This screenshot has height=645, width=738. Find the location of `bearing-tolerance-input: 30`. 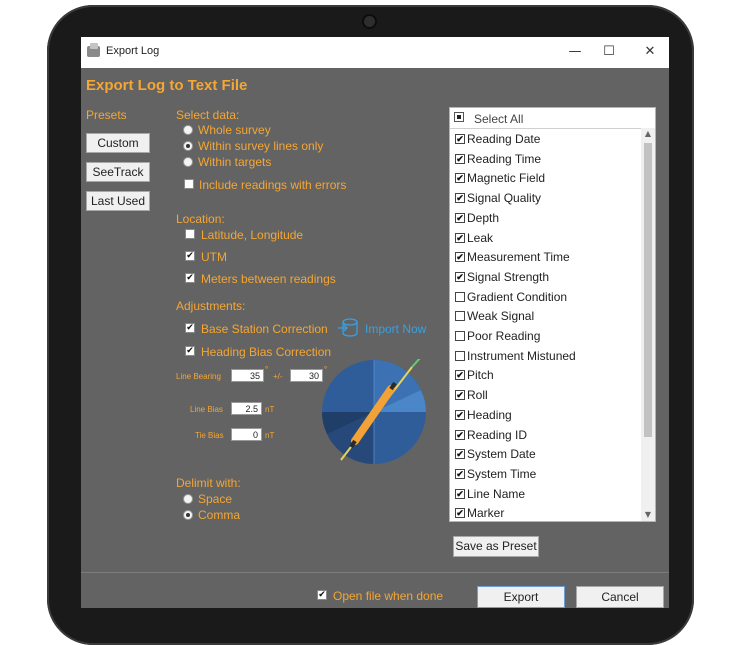

bearing-tolerance-input: 30 is located at coordinates (306, 375).